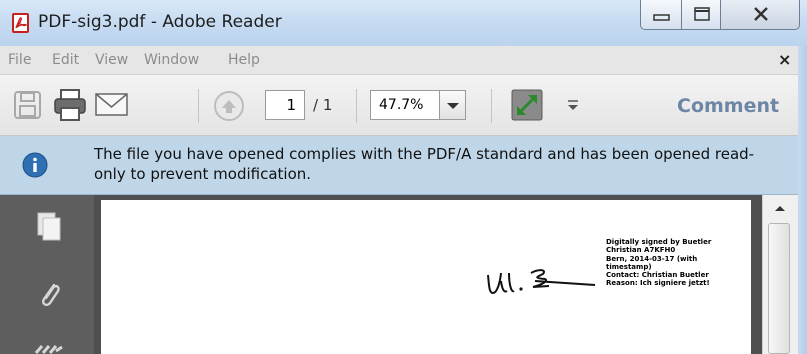  I want to click on toolbar-overflow-icon, so click(573, 105).